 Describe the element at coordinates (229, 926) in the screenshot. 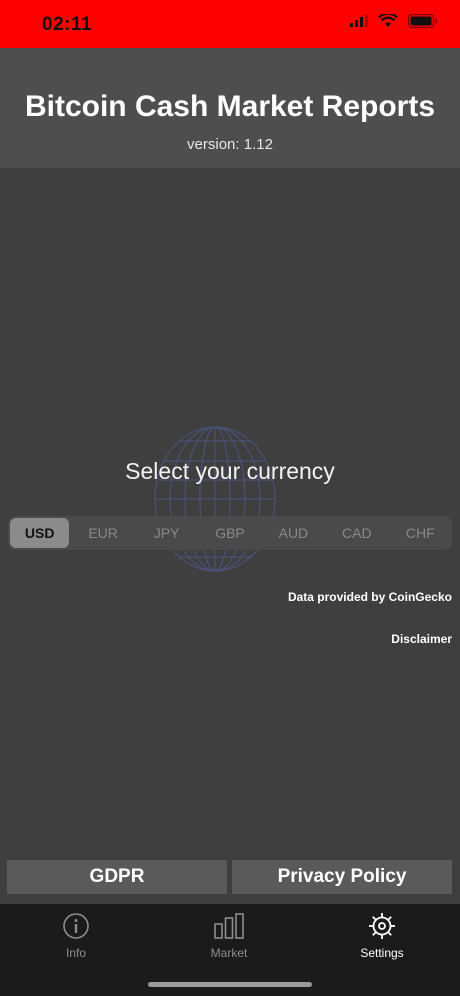

I see `chart-bars-icon` at that location.